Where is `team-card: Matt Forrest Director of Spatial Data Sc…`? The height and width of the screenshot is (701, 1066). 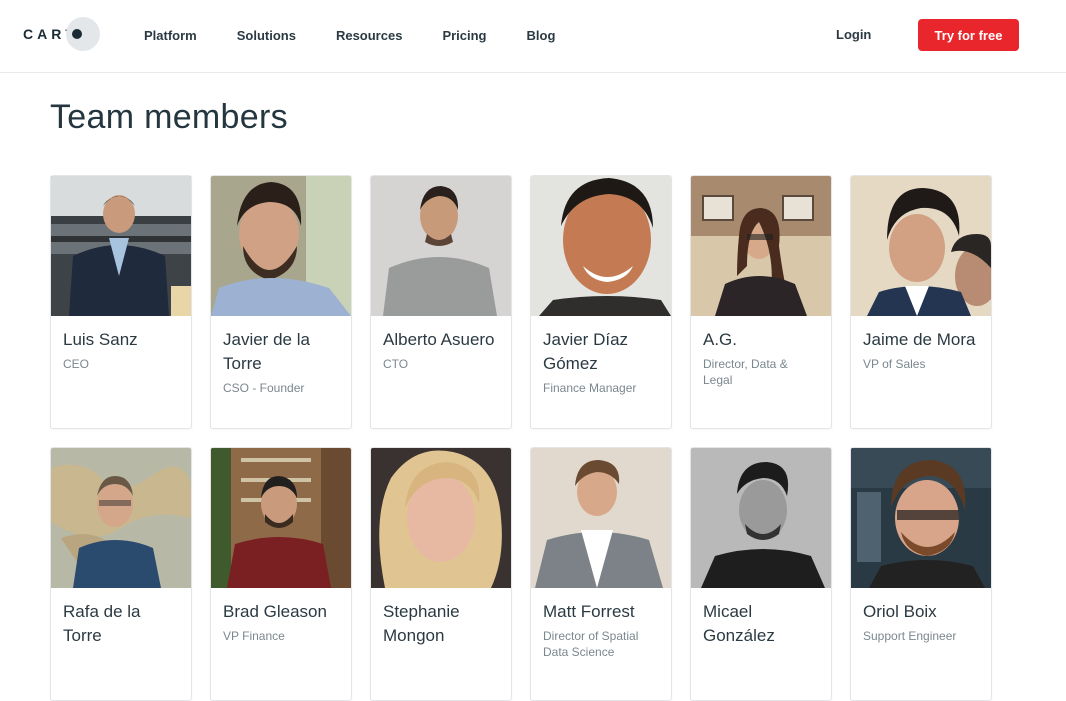
team-card: Matt Forrest Director of Spatial Data Sc… is located at coordinates (601, 574).